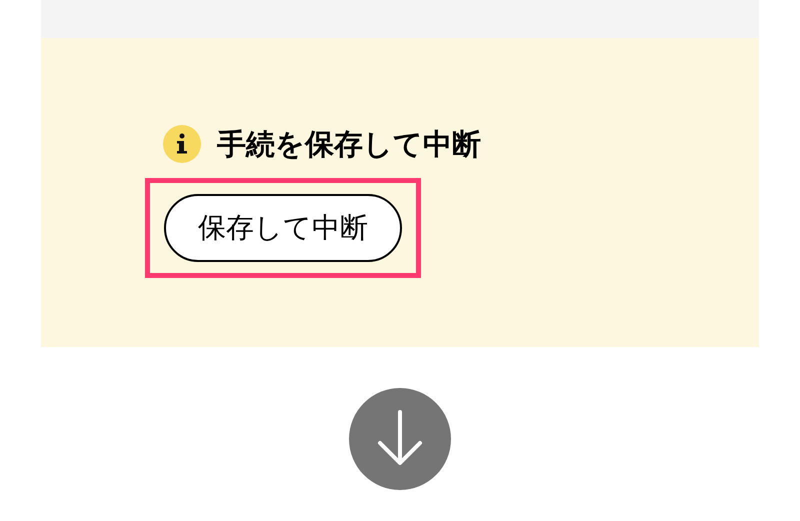 This screenshot has width=800, height=521. What do you see at coordinates (283, 228) in the screenshot?
I see `save-and-suspend-button: 保存して中断` at bounding box center [283, 228].